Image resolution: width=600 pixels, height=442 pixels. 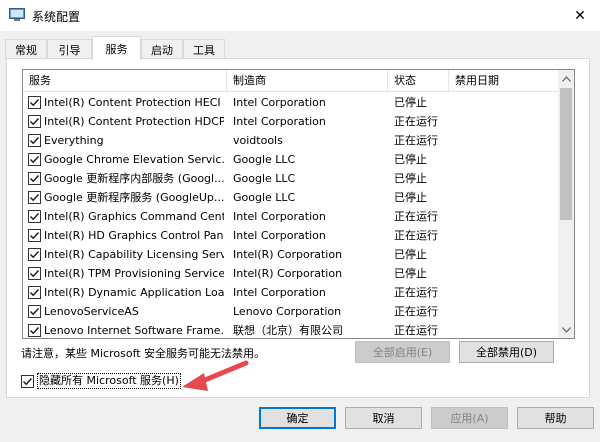 I want to click on column-header-service: 服务, so click(x=124, y=81).